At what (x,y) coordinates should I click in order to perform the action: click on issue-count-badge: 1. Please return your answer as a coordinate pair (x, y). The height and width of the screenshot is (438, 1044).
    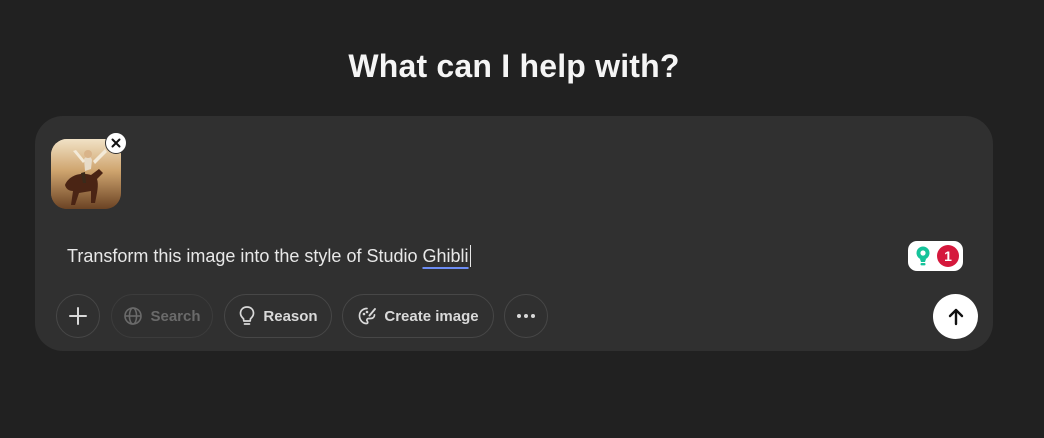
    Looking at the image, I should click on (948, 256).